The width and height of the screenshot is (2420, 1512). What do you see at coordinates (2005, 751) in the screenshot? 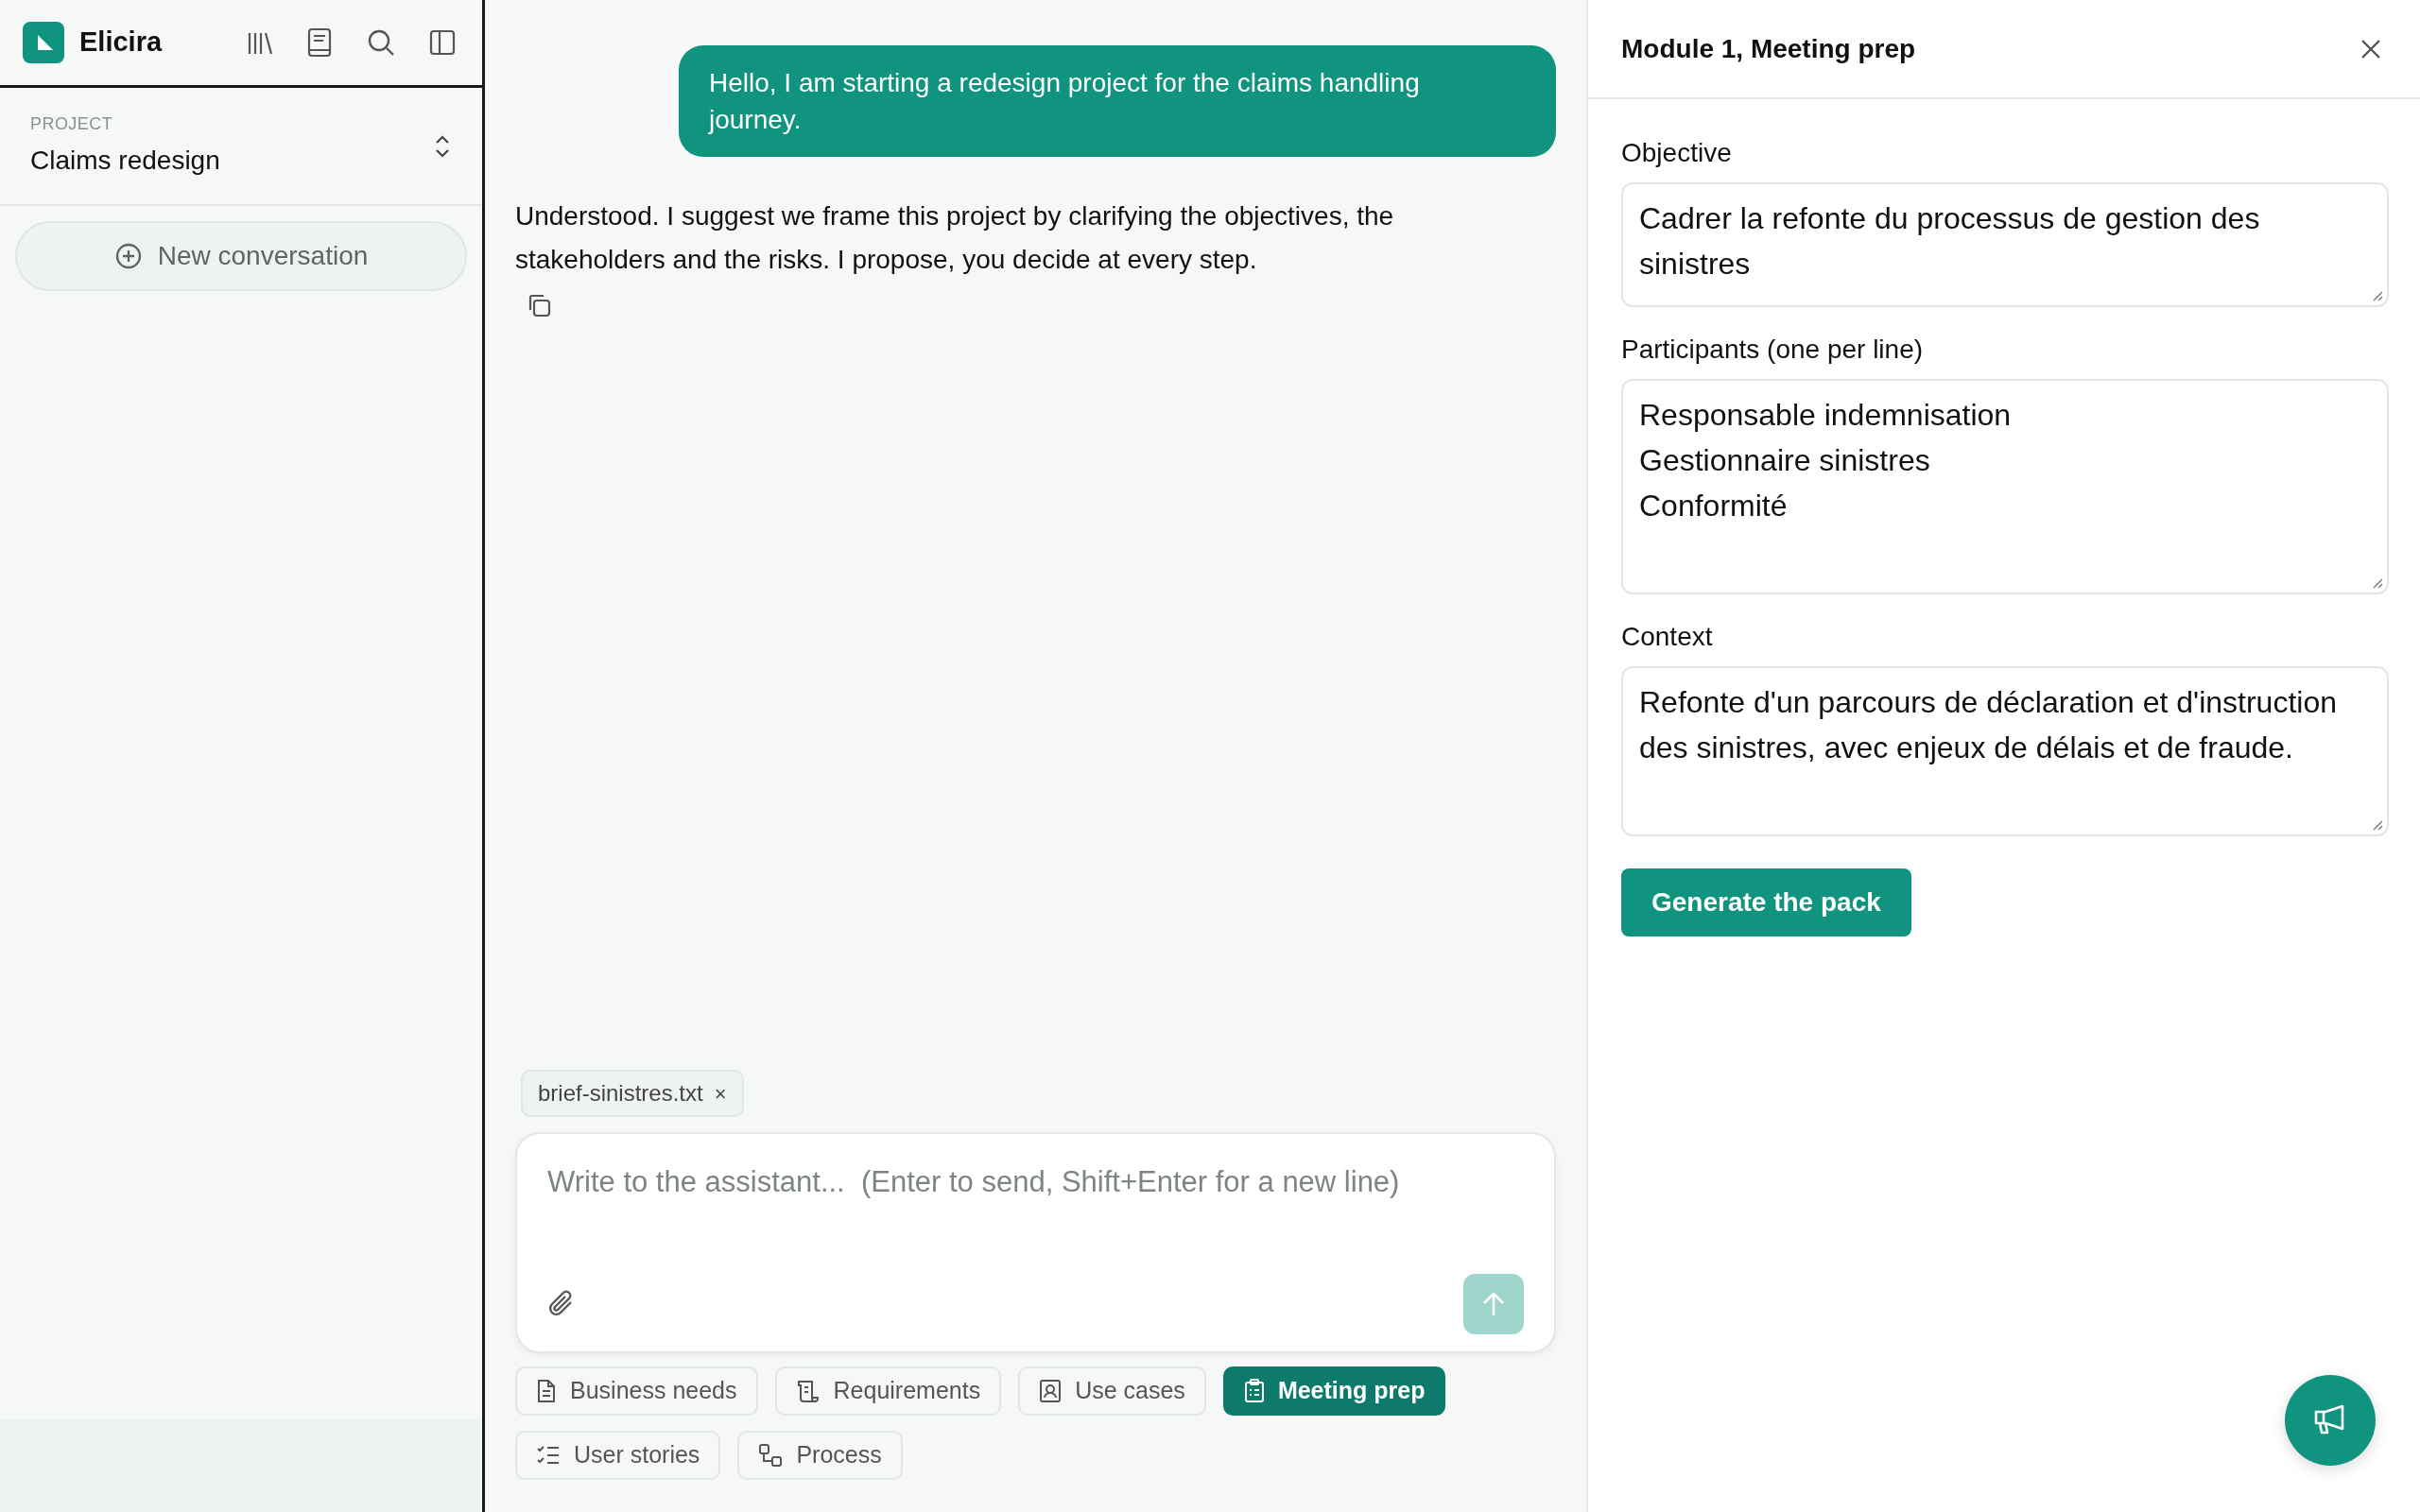
I see `text-area: Refonte d'un parcours de déclaration et d'instruction des sinistres, avec enjeux de délais et de fraude.` at bounding box center [2005, 751].